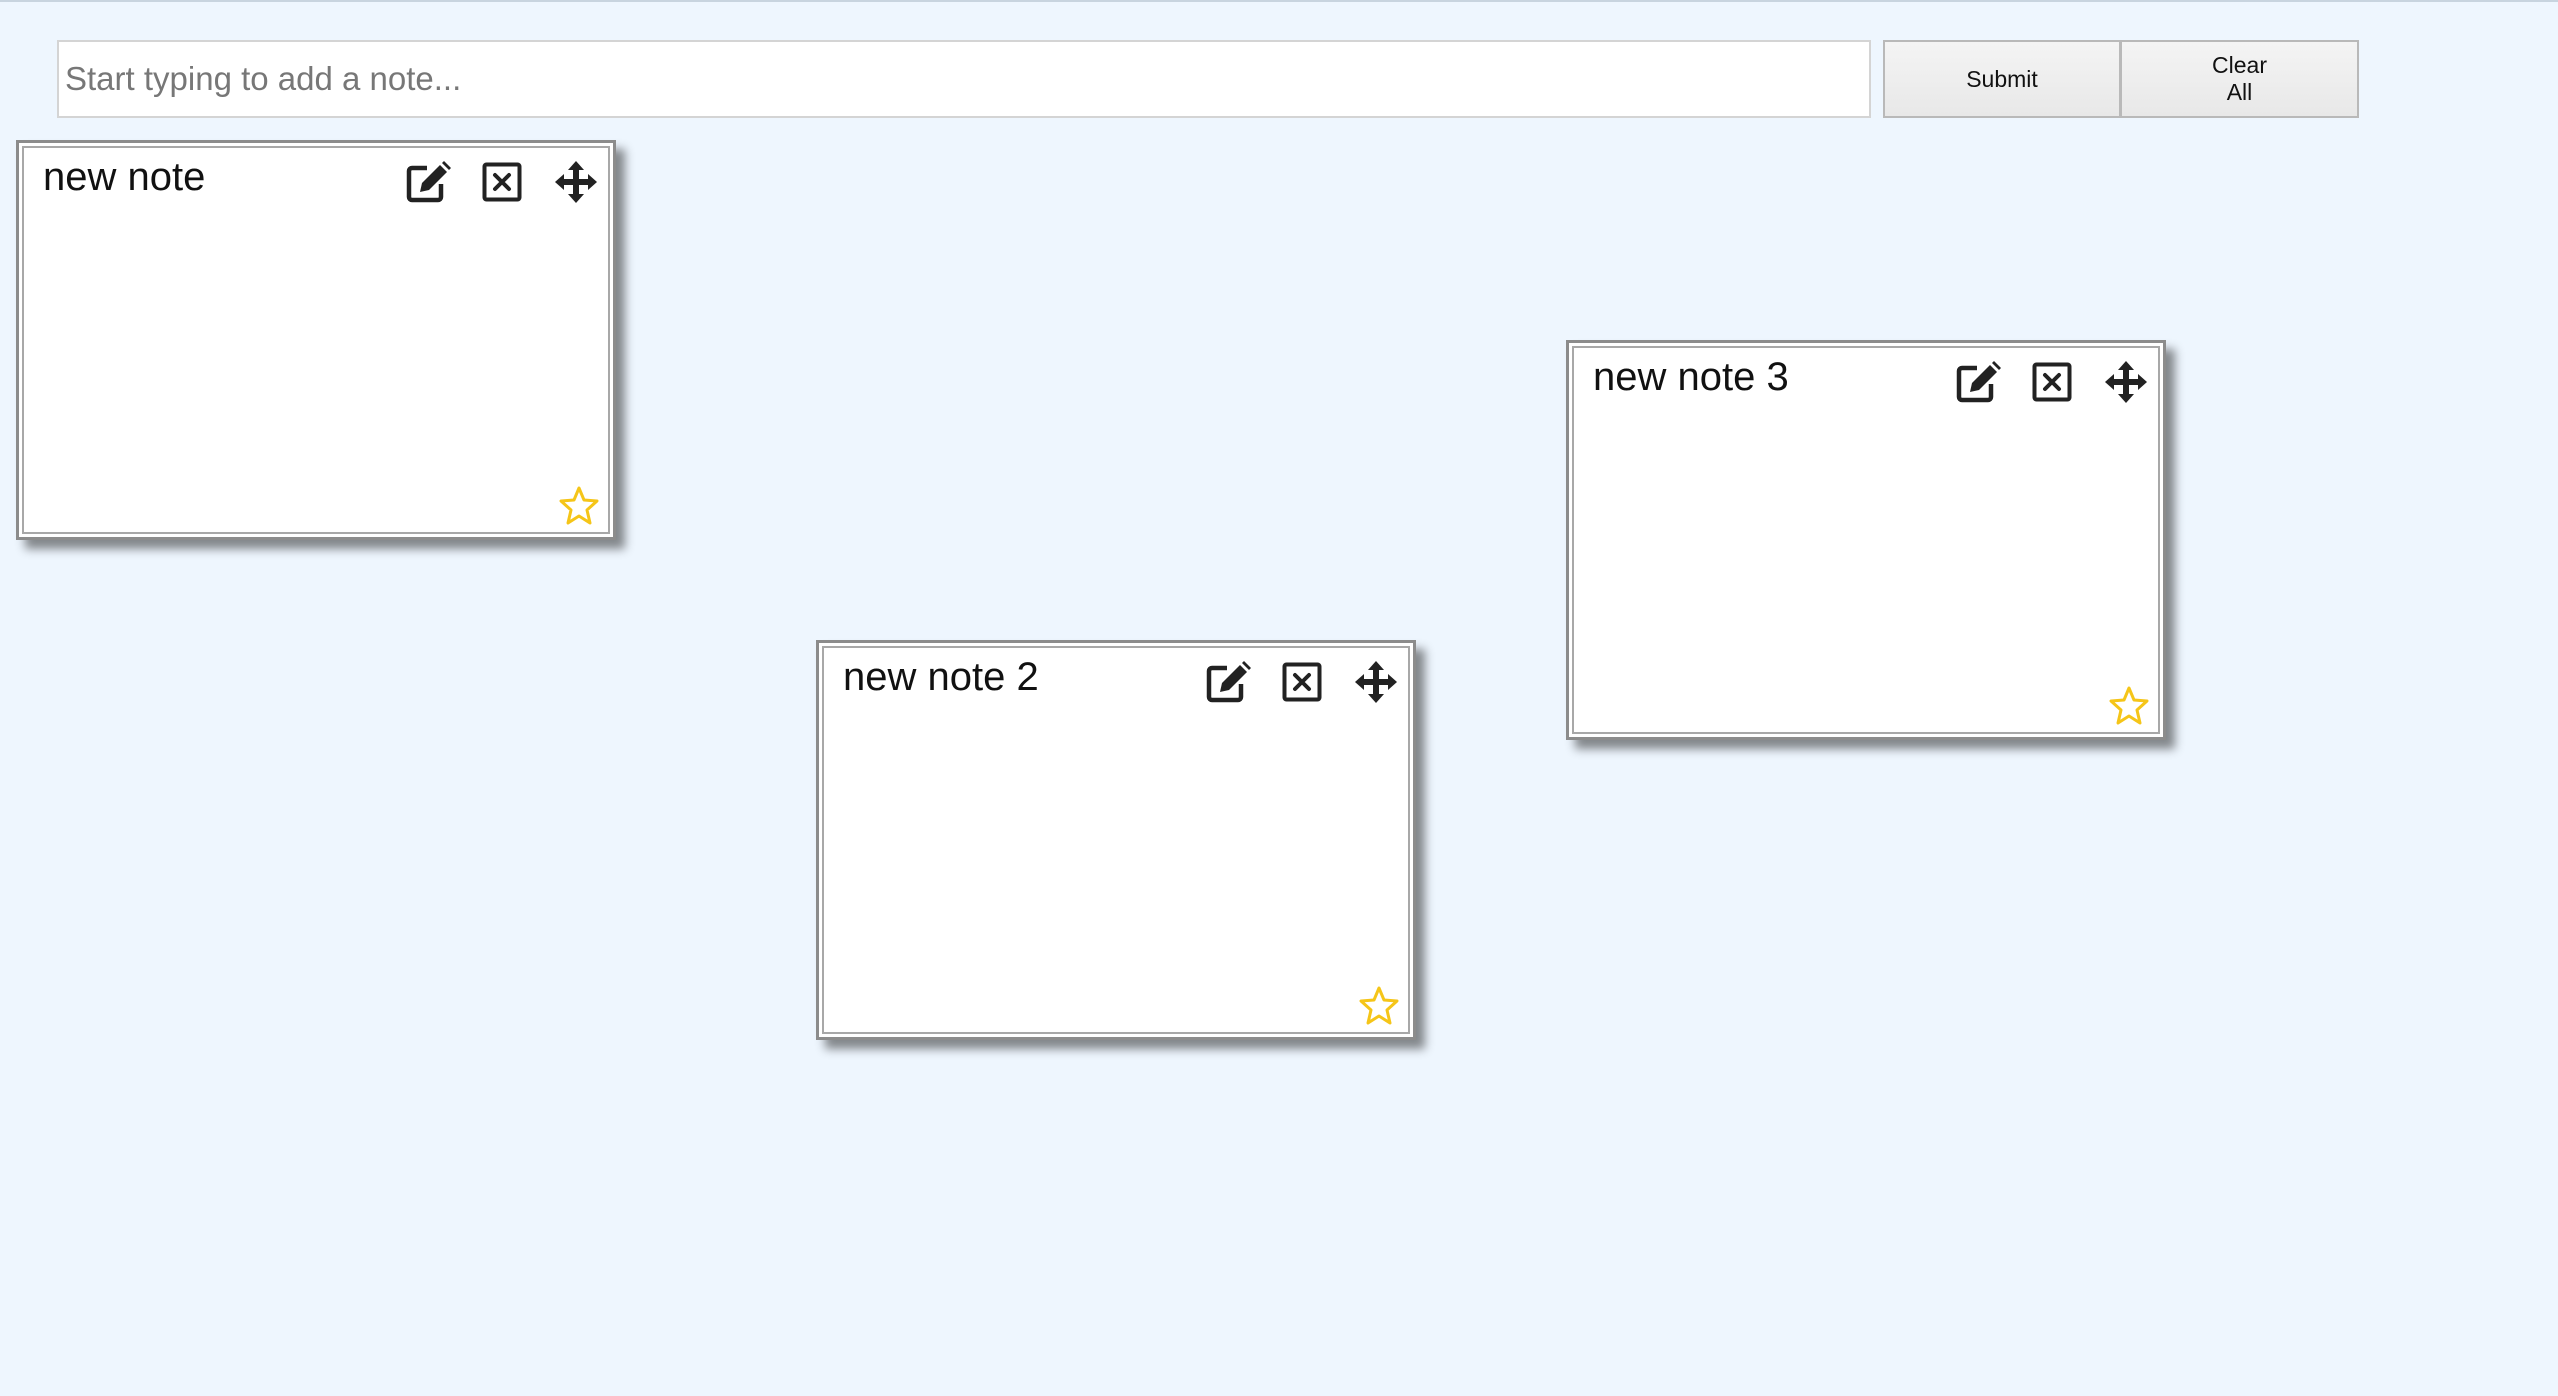 This screenshot has height=1396, width=2558. Describe the element at coordinates (1866, 540) in the screenshot. I see `note-card: new note 3` at that location.